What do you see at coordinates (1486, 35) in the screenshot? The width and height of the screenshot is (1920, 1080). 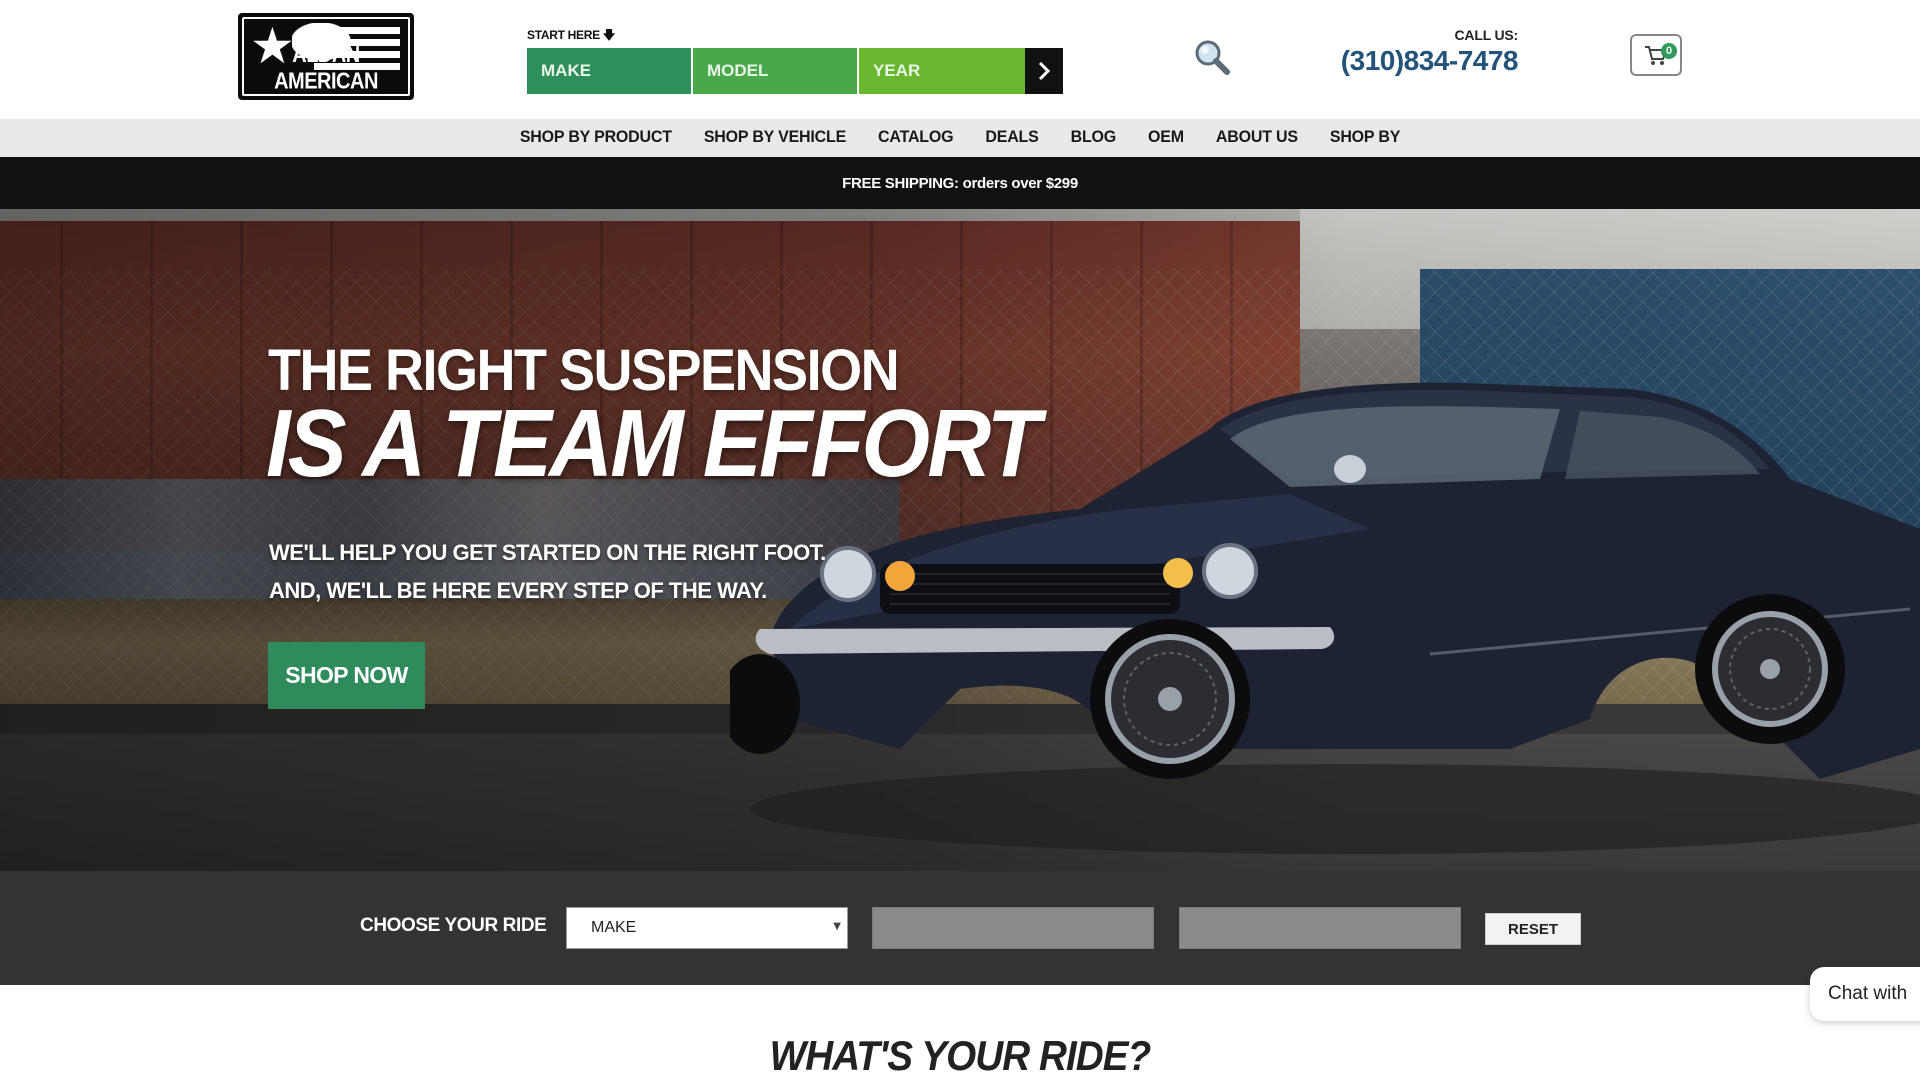 I see `call-us-label: CALL US:` at bounding box center [1486, 35].